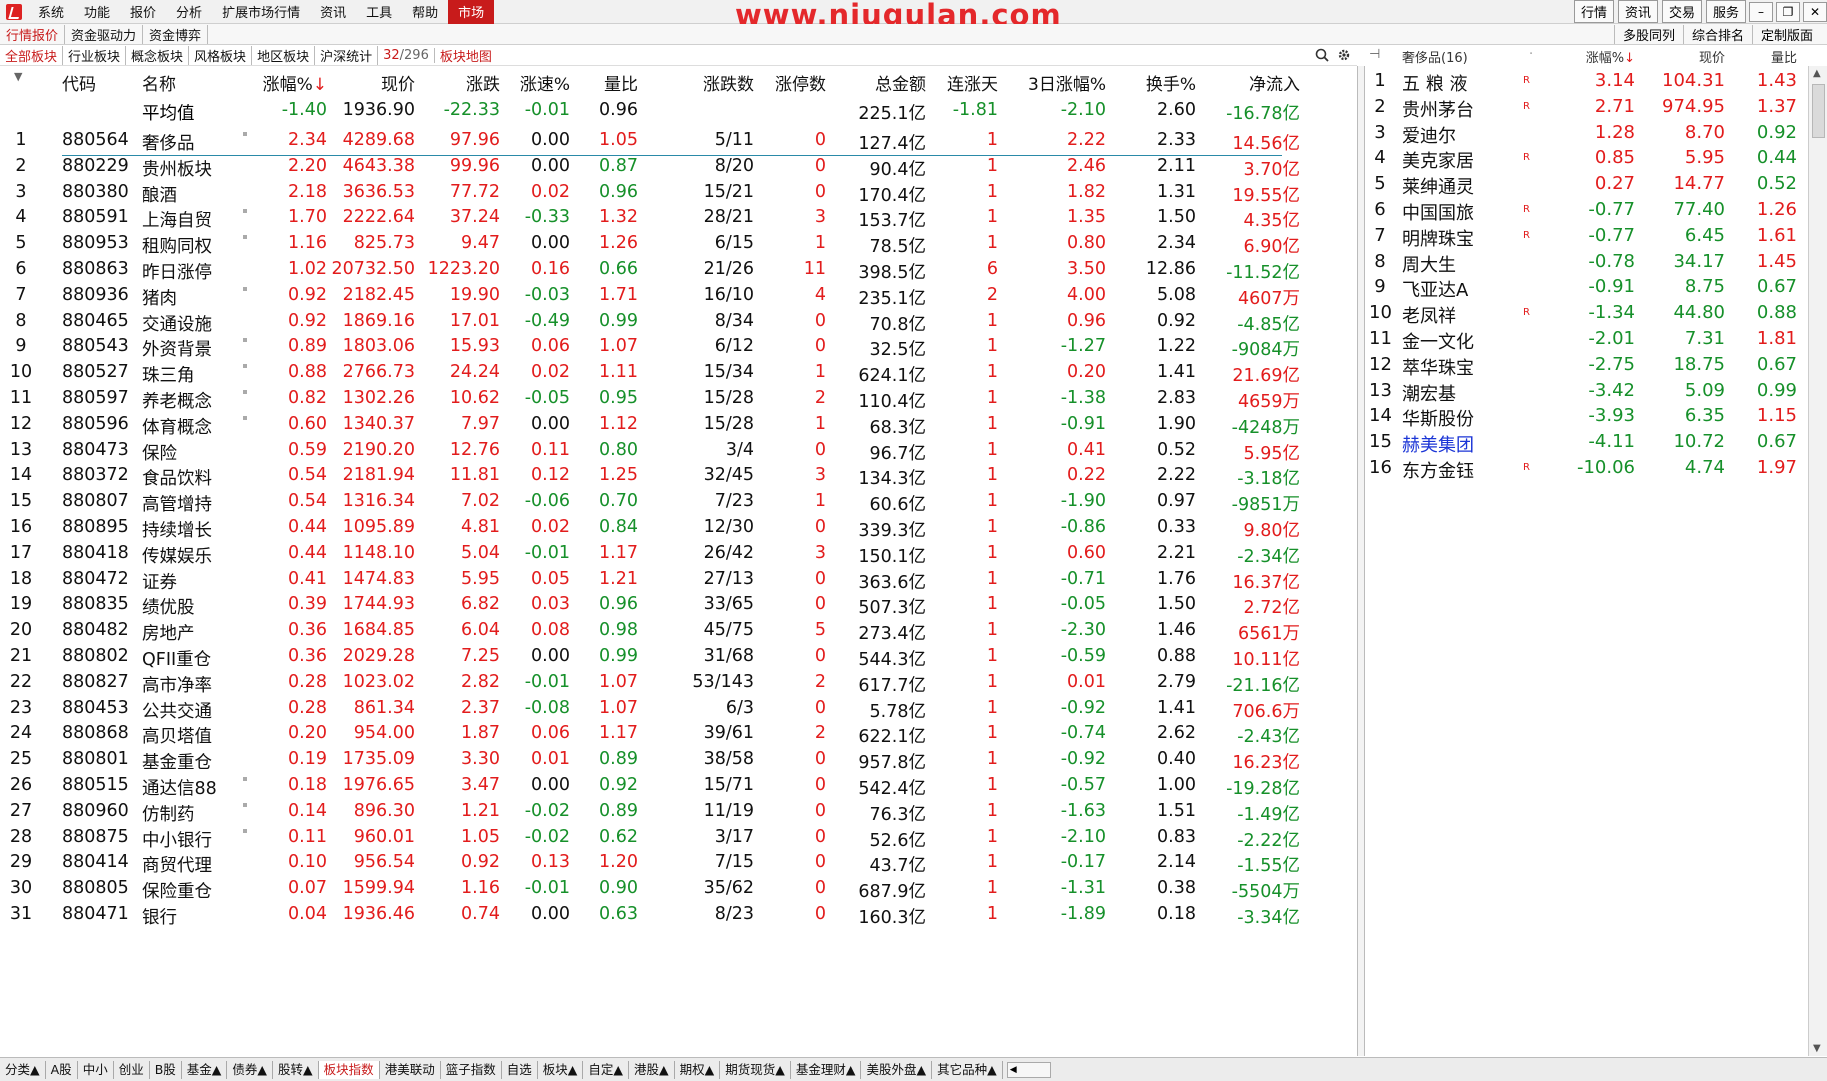  Describe the element at coordinates (618, 785) in the screenshot. I see `cell-vr: 0.92` at that location.